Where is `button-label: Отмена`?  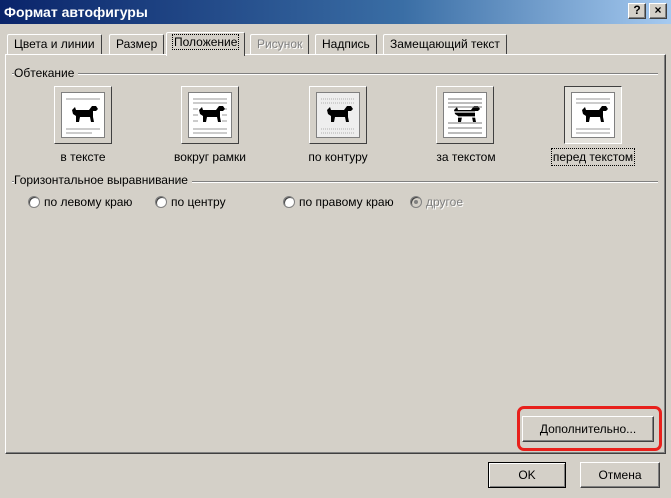
button-label: Отмена is located at coordinates (620, 475).